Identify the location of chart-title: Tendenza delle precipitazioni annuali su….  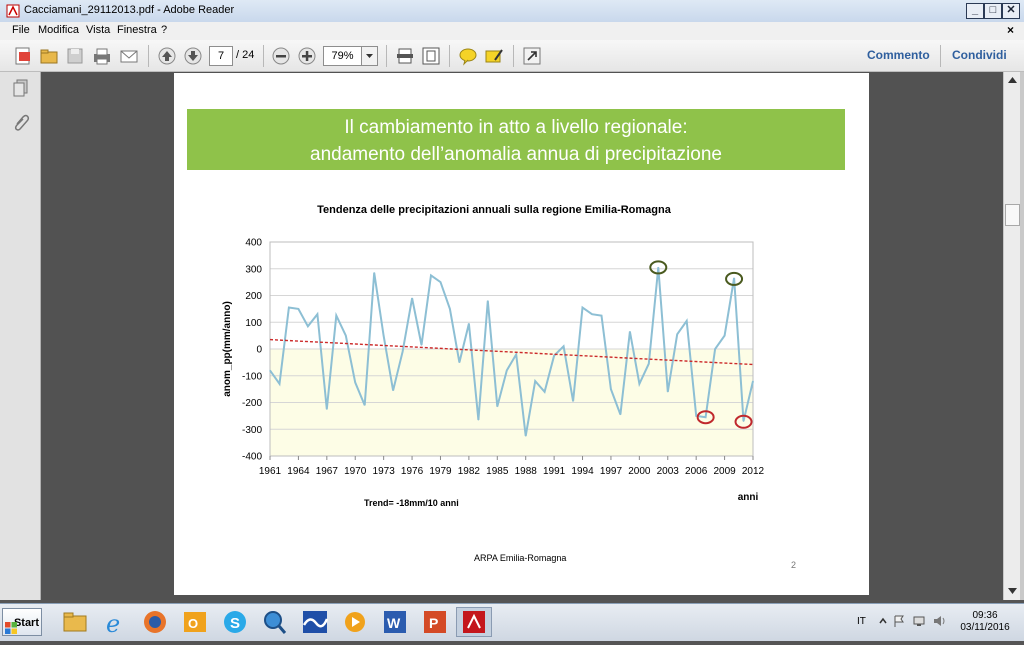
(494, 210).